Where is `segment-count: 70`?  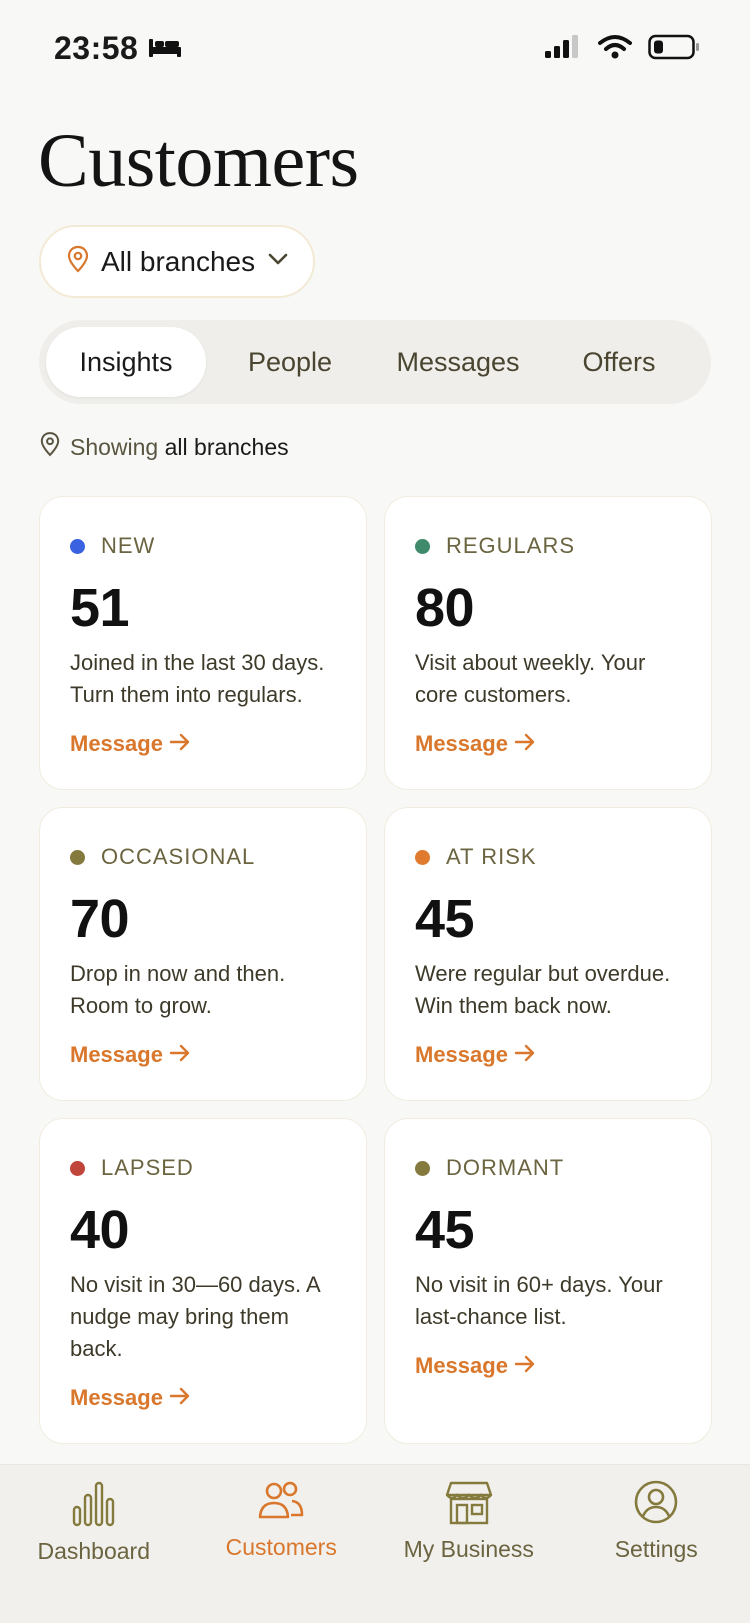 segment-count: 70 is located at coordinates (100, 919).